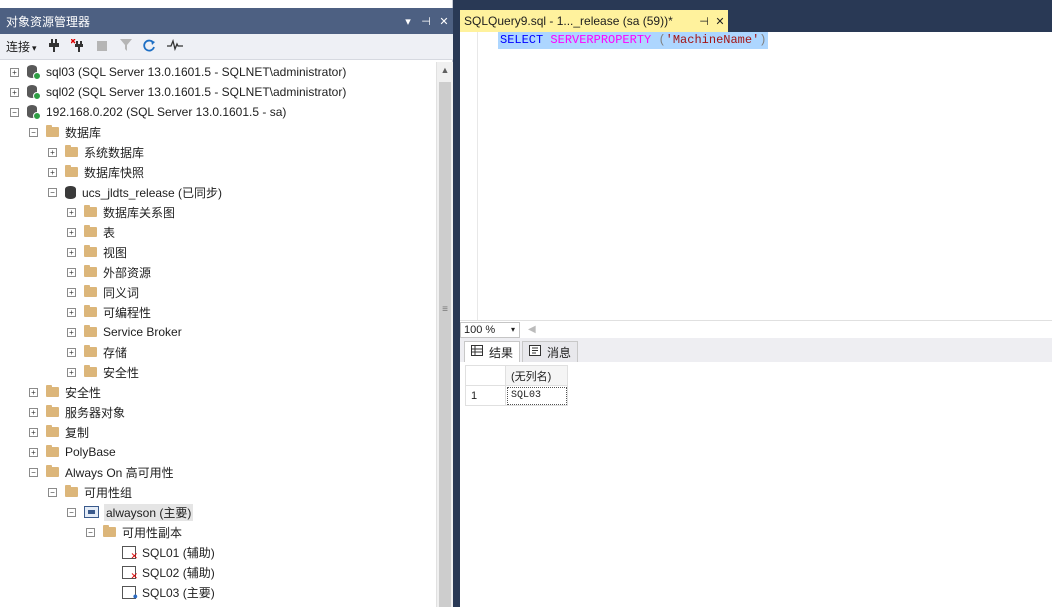 This screenshot has height=607, width=1052. I want to click on zoom-select: 100 % ▾, so click(490, 329).